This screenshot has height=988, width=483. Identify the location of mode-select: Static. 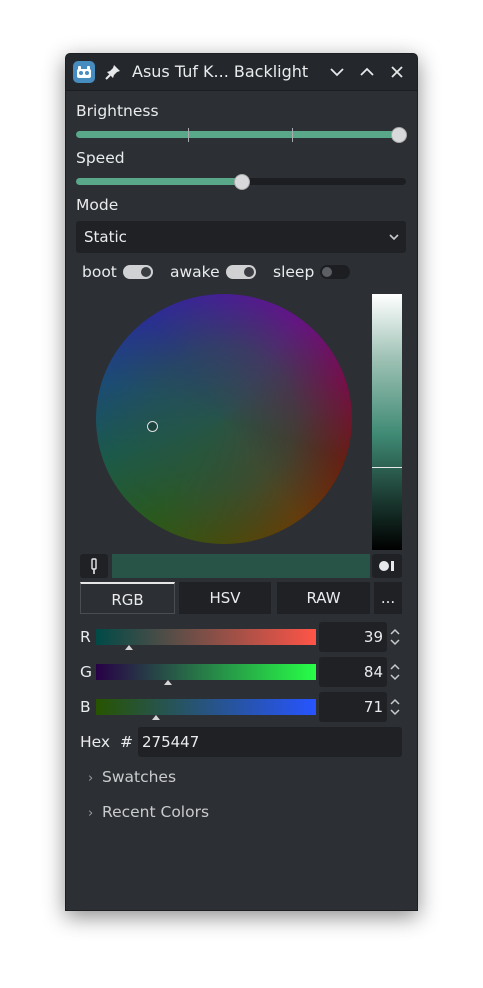
(241, 237).